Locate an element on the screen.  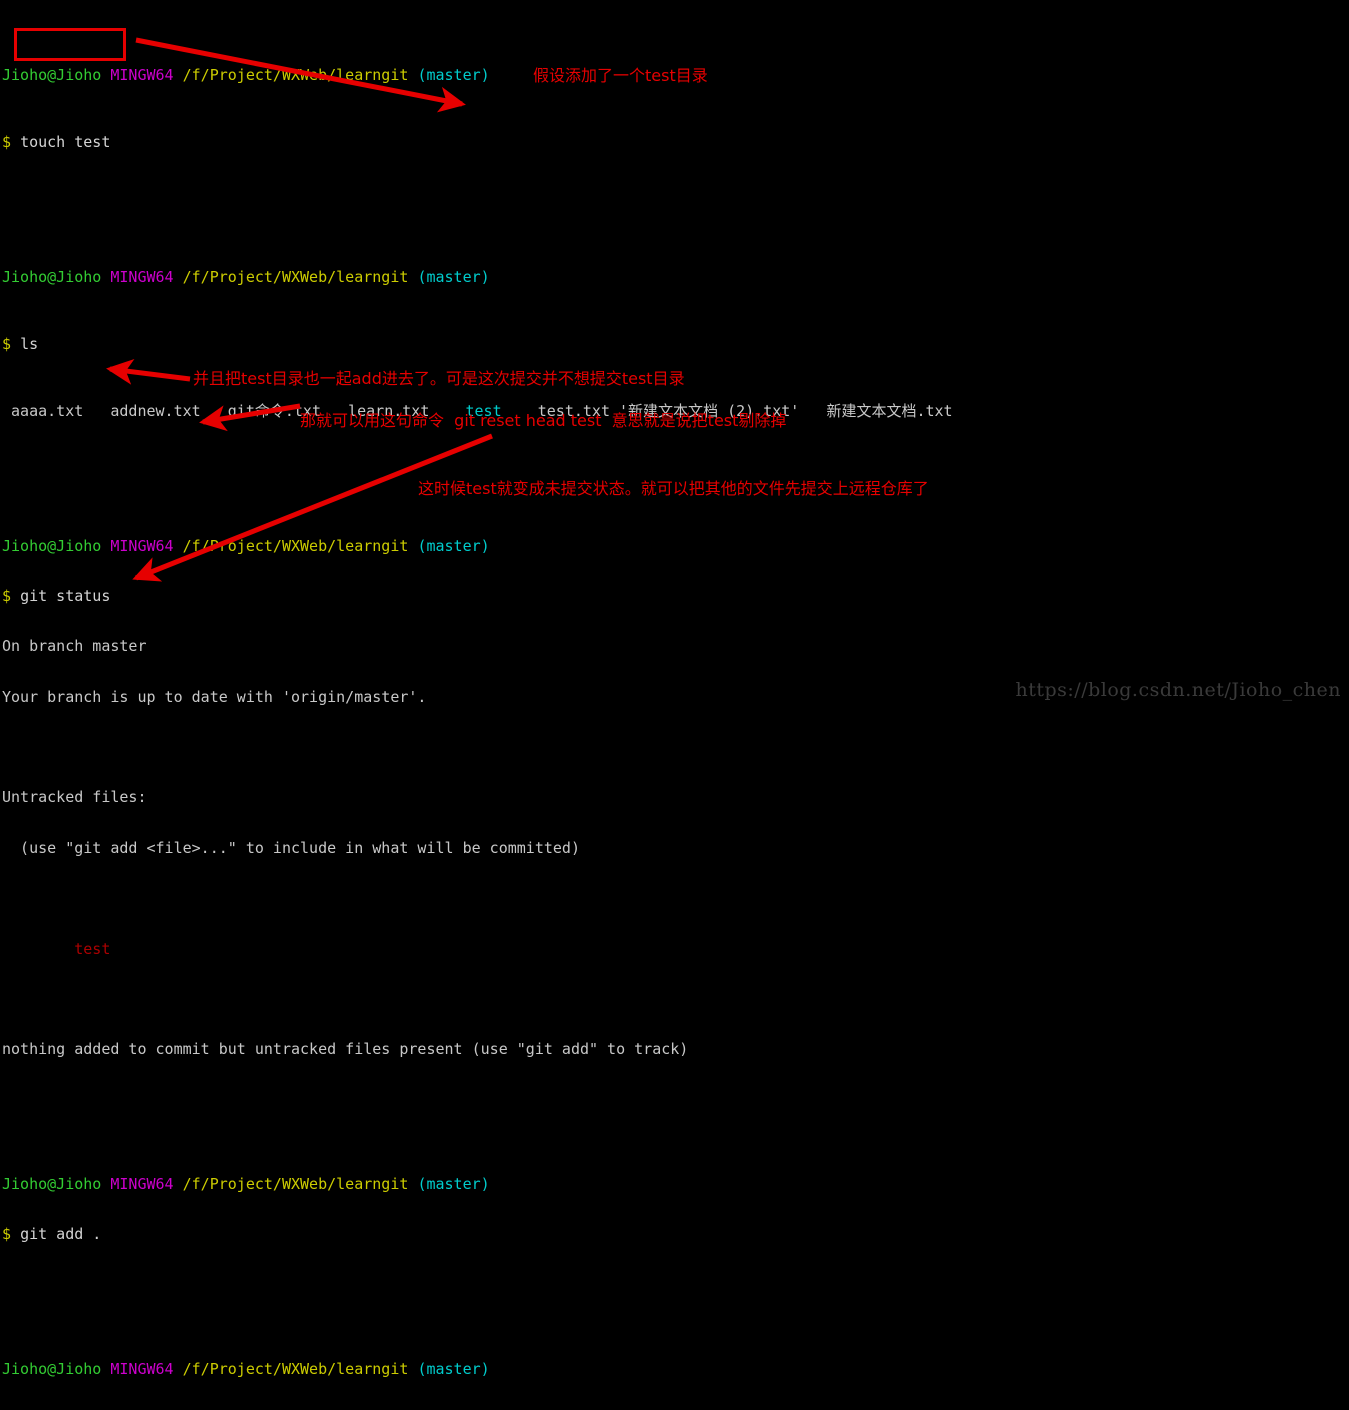
ls-item-dir-test: test is located at coordinates (484, 411).